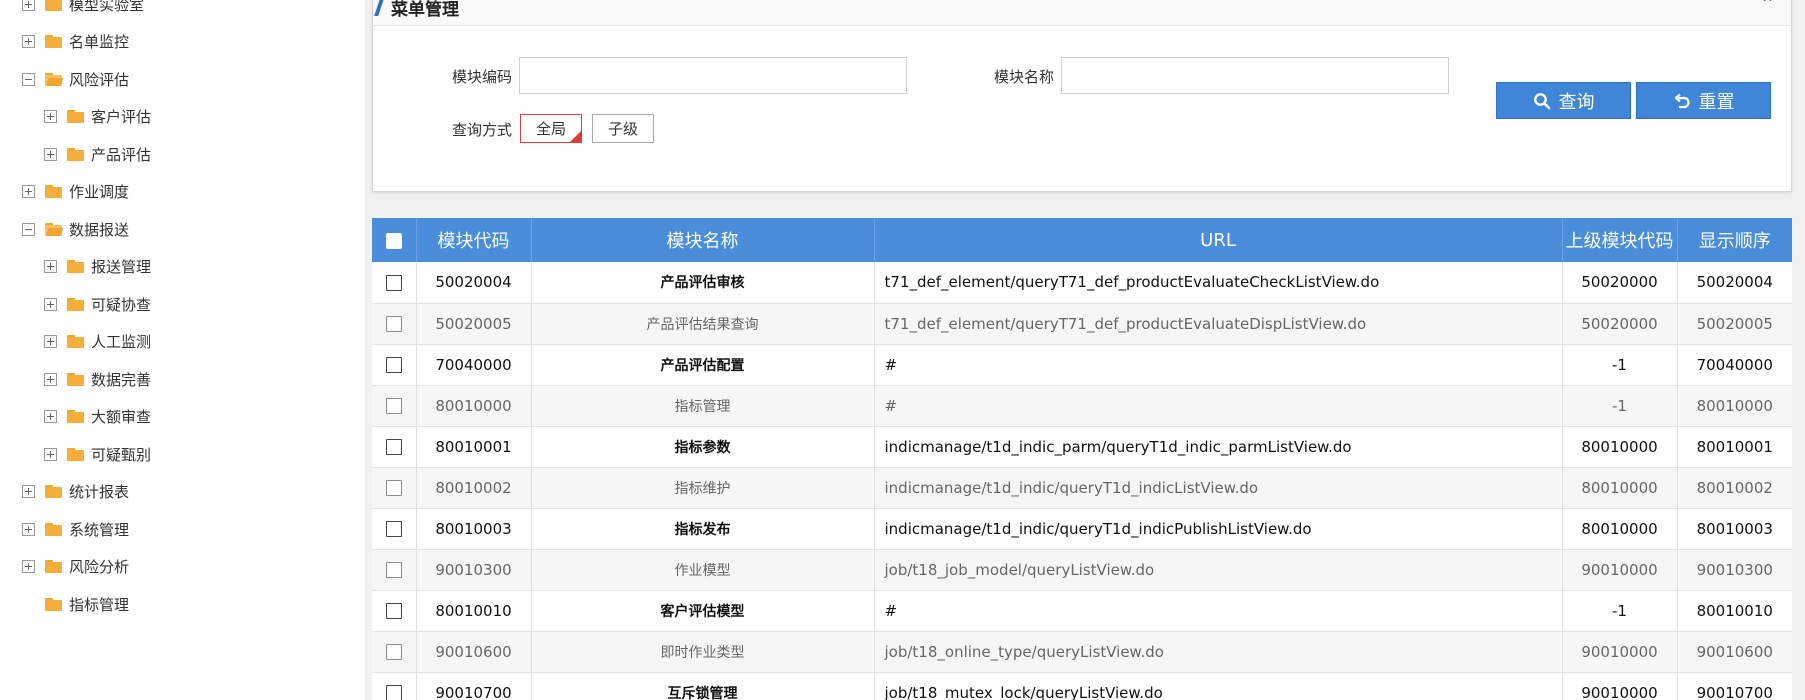 The image size is (1805, 700). Describe the element at coordinates (97, 267) in the screenshot. I see `sidebar-item: 报送管理` at that location.